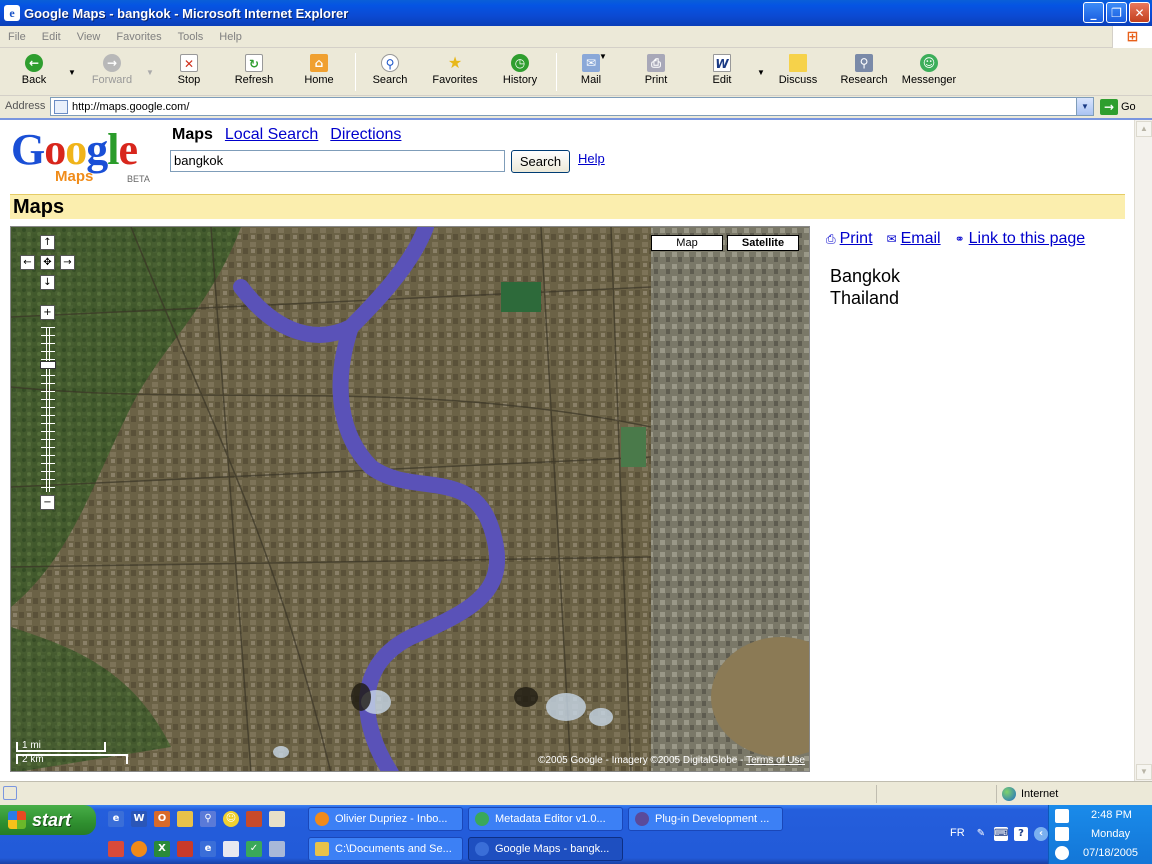 The height and width of the screenshot is (864, 1152). I want to click on clock-day: Monday, so click(1111, 834).